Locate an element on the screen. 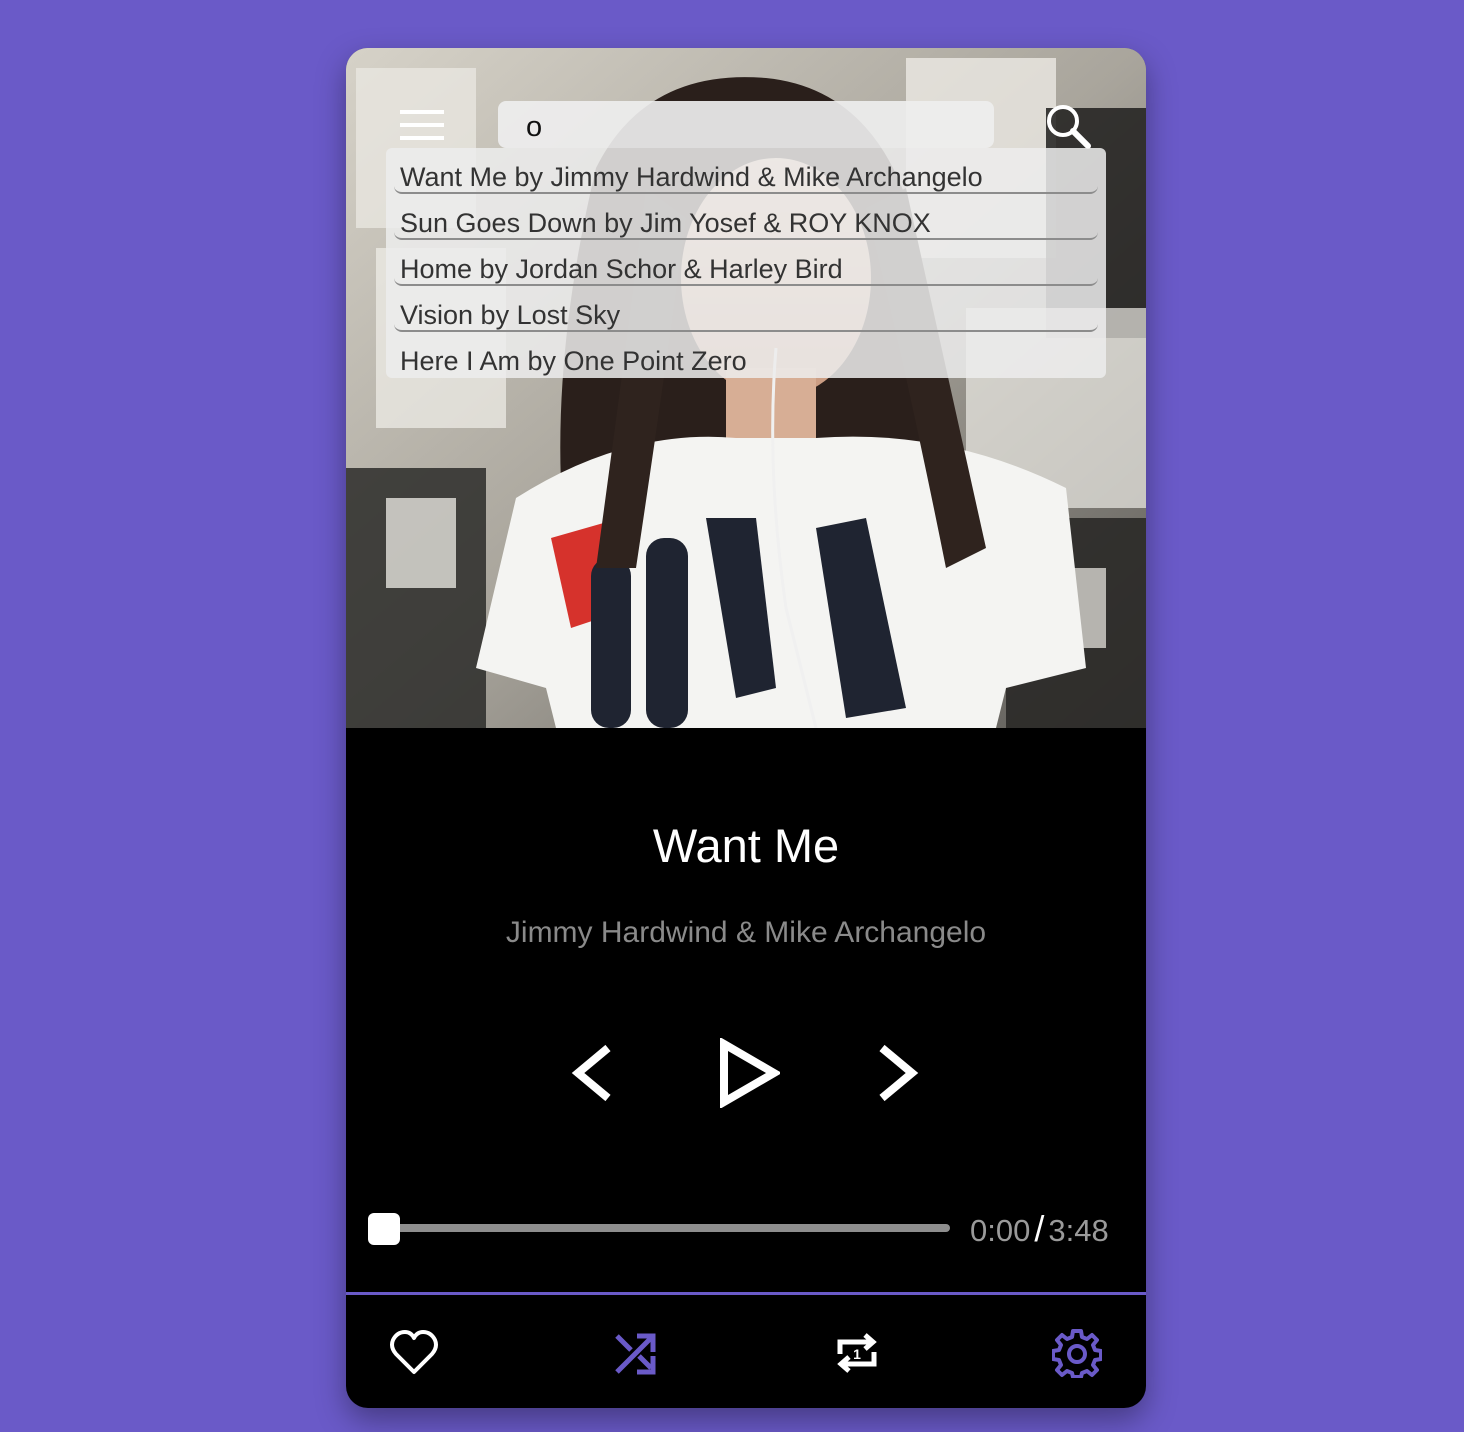 This screenshot has height=1432, width=1464. search-icon is located at coordinates (1068, 126).